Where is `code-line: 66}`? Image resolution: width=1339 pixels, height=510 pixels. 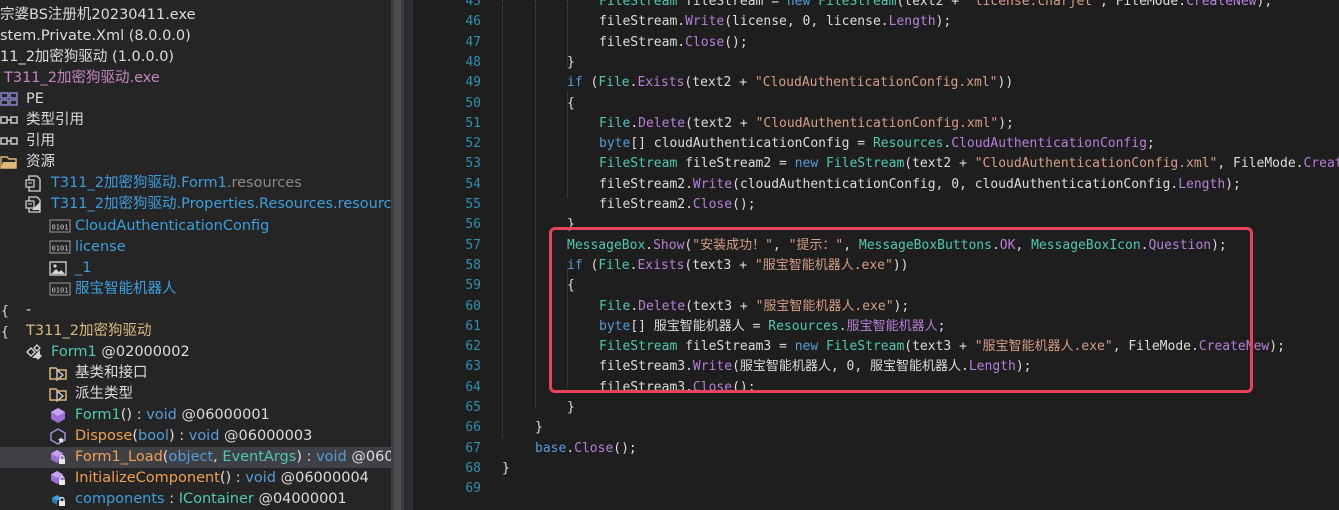 code-line: 66} is located at coordinates (876, 428).